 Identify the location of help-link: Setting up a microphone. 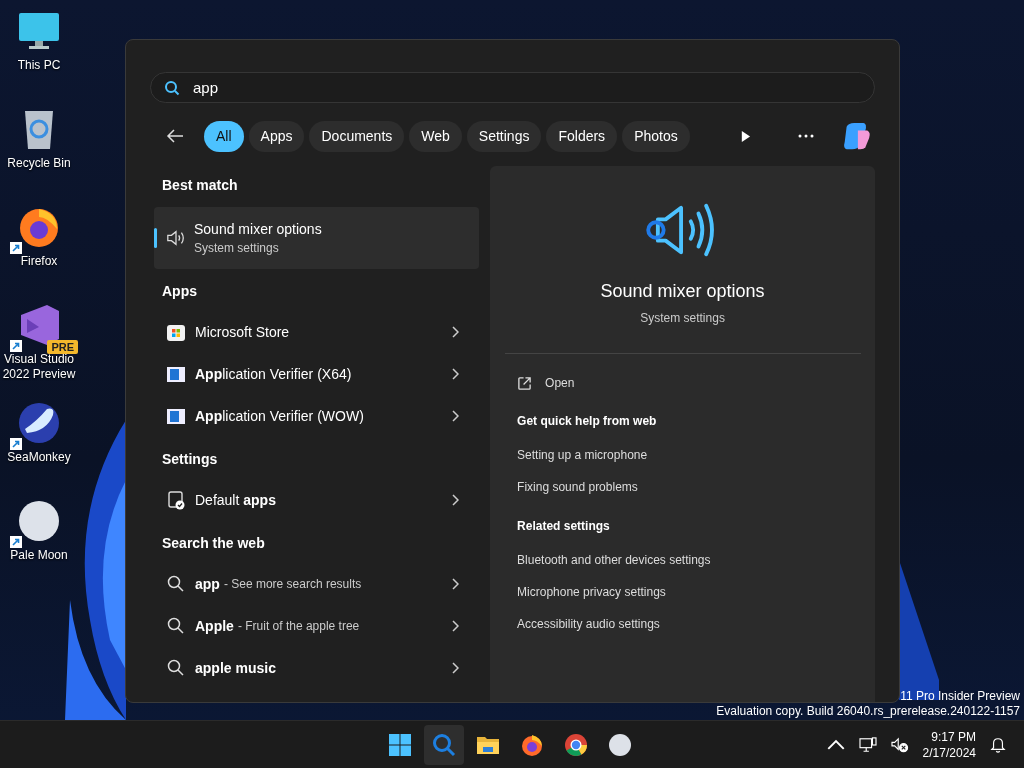
(582, 455).